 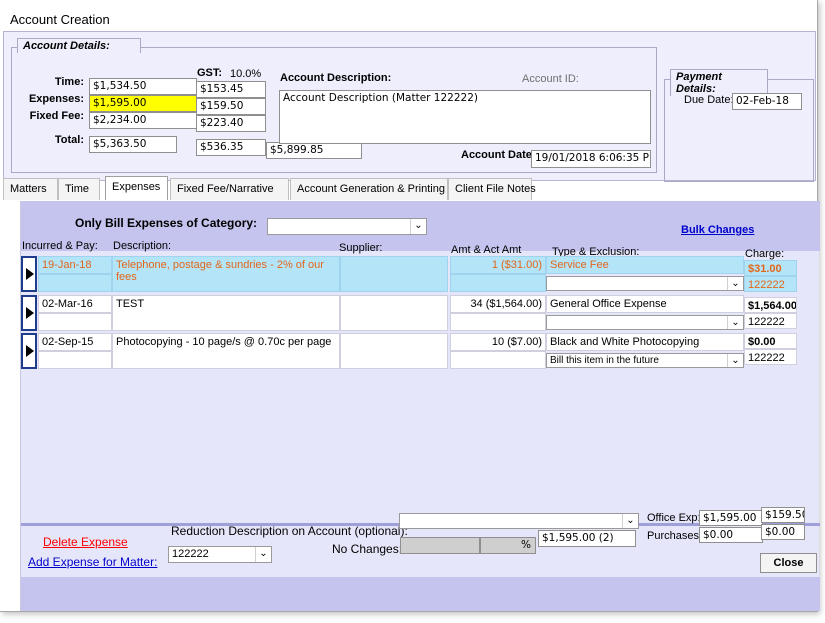 What do you see at coordinates (229, 189) in the screenshot?
I see `tab-fixed-fee-narrative: Fixed Fee/Narrative` at bounding box center [229, 189].